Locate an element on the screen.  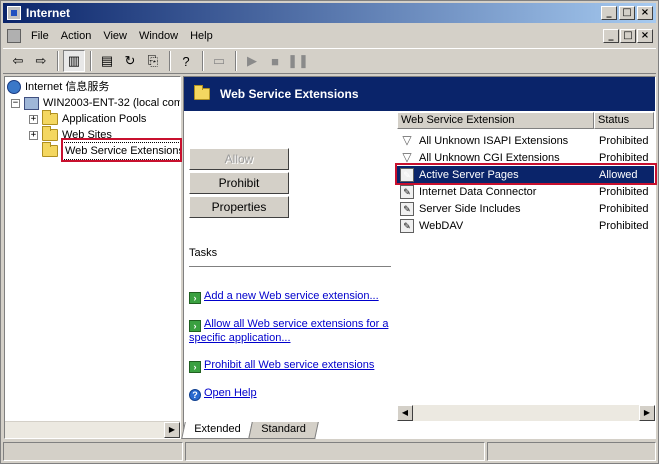
filter-icon: ▽ is located at coordinates (407, 156).